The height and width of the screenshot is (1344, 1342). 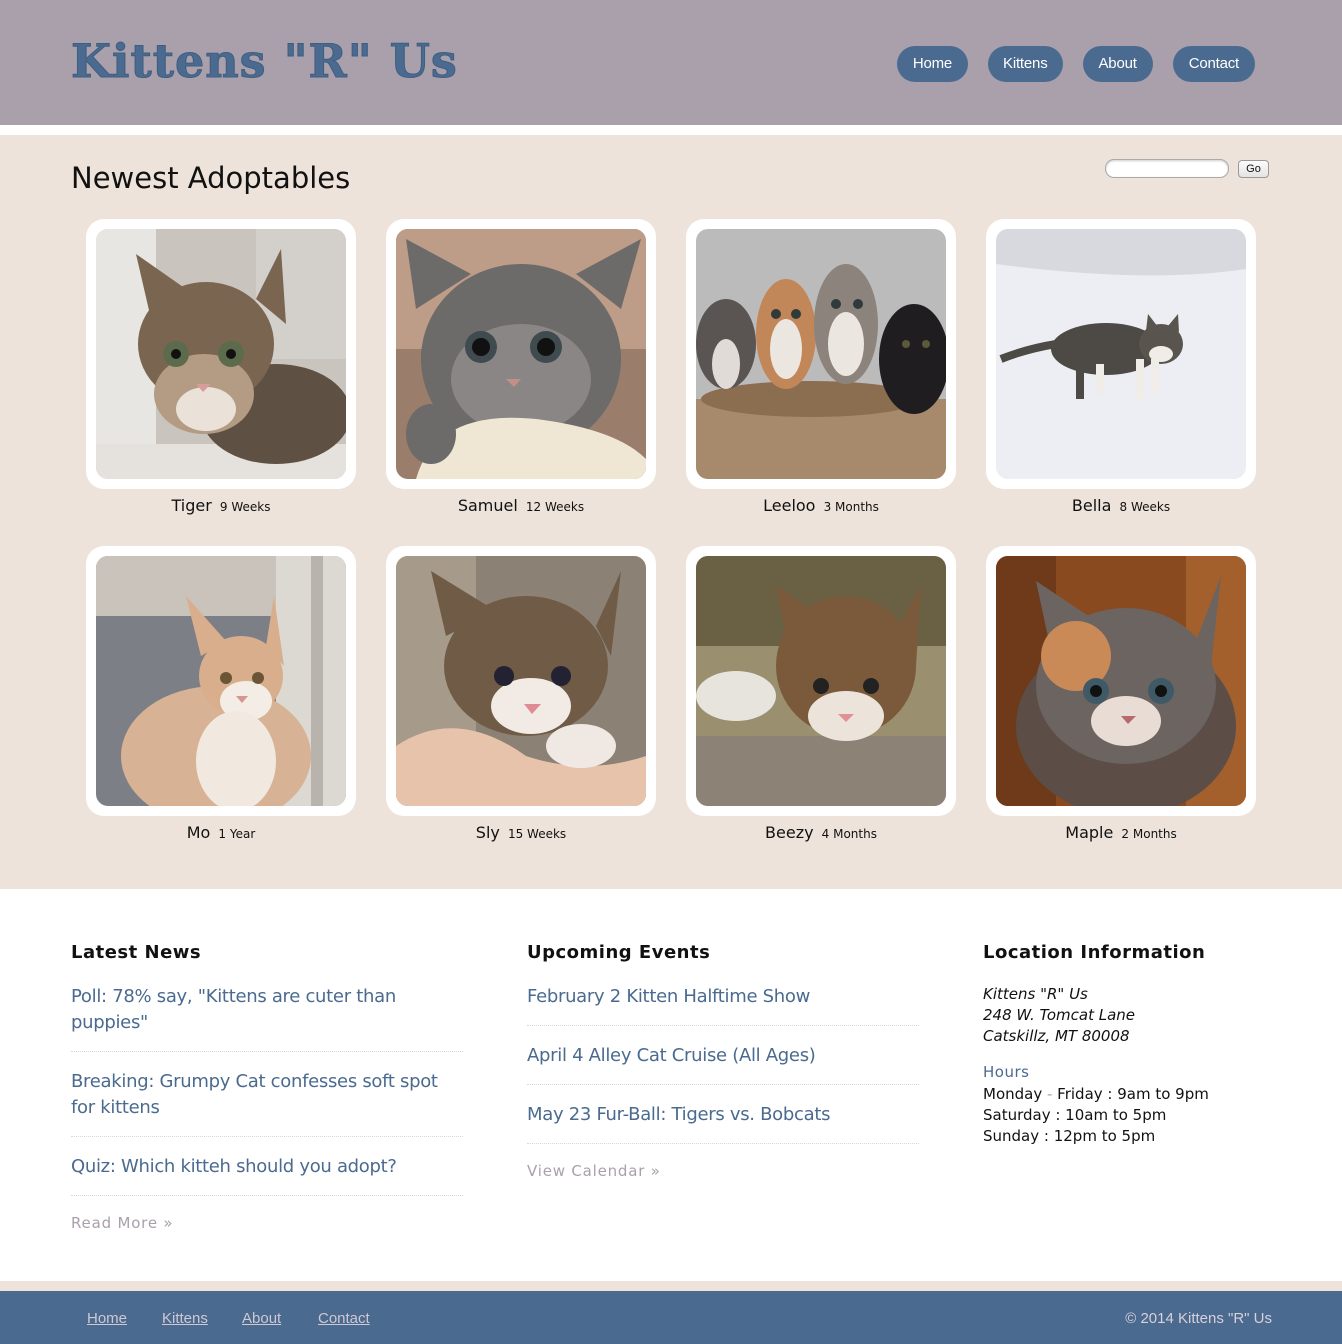 What do you see at coordinates (264, 61) in the screenshot?
I see `site-logo: Kittens "R" Us` at bounding box center [264, 61].